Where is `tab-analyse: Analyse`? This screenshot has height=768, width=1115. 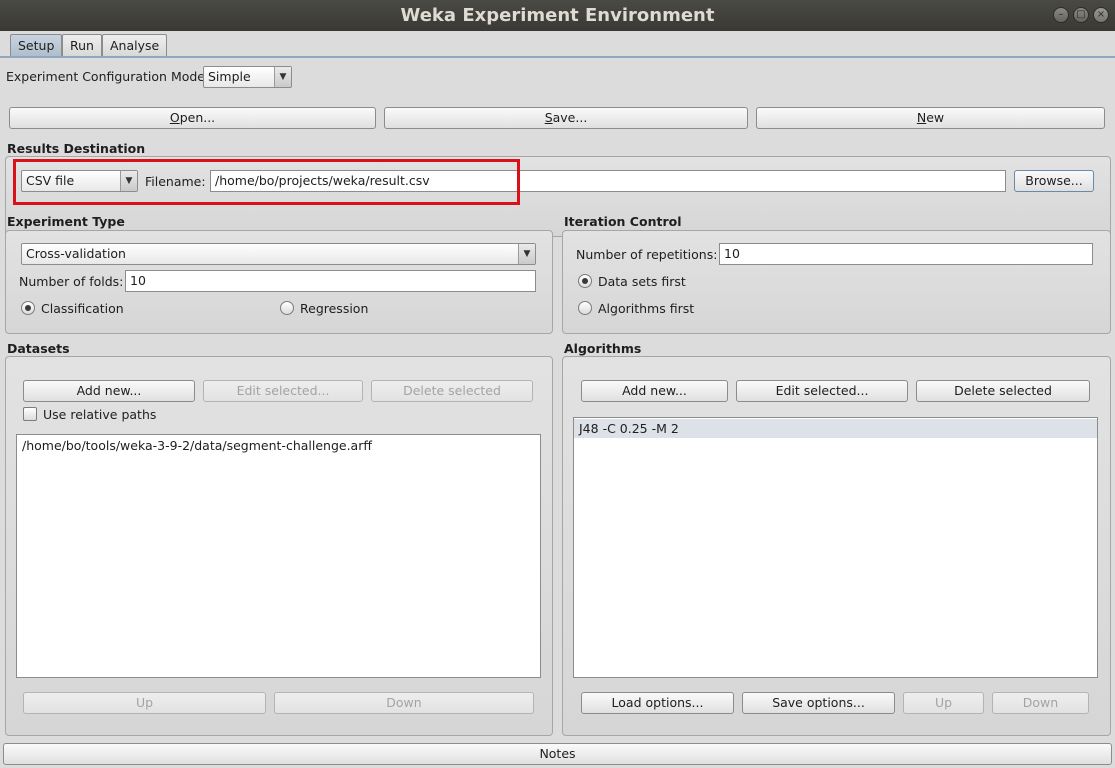 tab-analyse: Analyse is located at coordinates (135, 45).